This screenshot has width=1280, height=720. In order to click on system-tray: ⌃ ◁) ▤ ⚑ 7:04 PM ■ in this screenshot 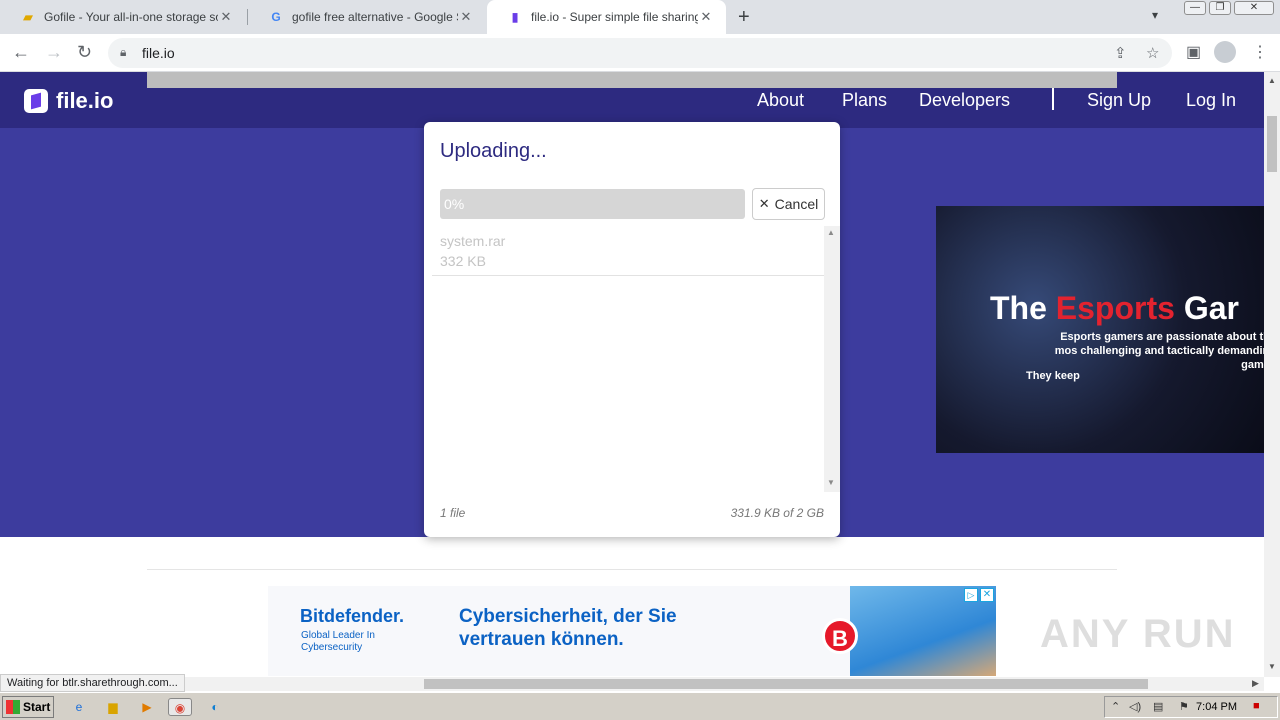, I will do `click(1191, 707)`.